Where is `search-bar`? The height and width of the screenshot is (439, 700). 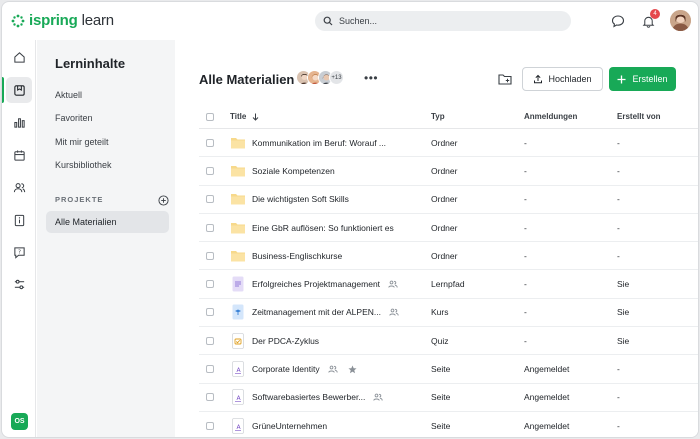
search-bar is located at coordinates (443, 21).